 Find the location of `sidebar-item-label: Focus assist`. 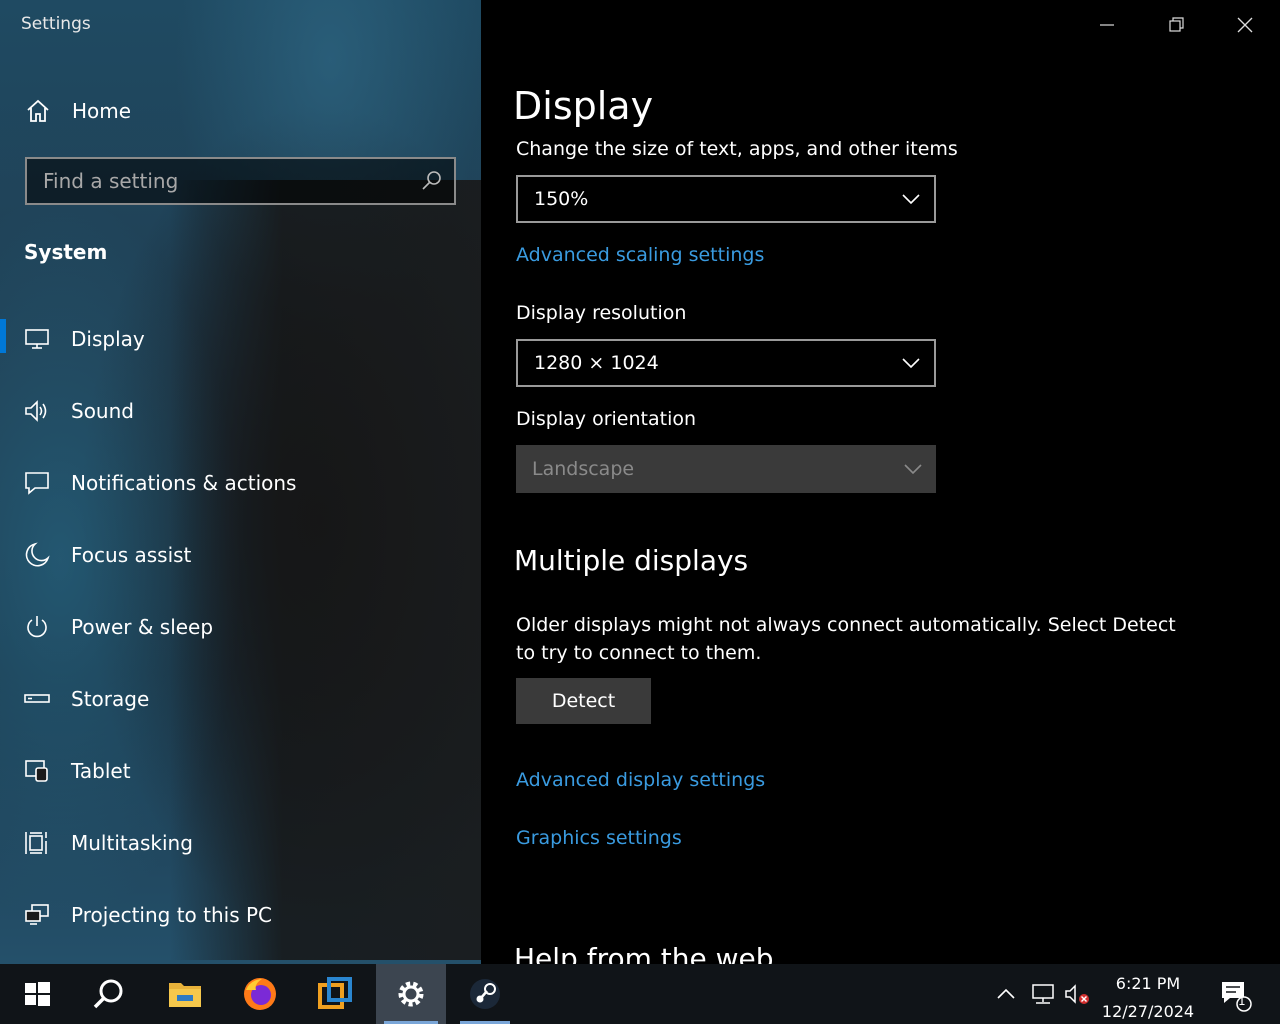

sidebar-item-label: Focus assist is located at coordinates (131, 555).